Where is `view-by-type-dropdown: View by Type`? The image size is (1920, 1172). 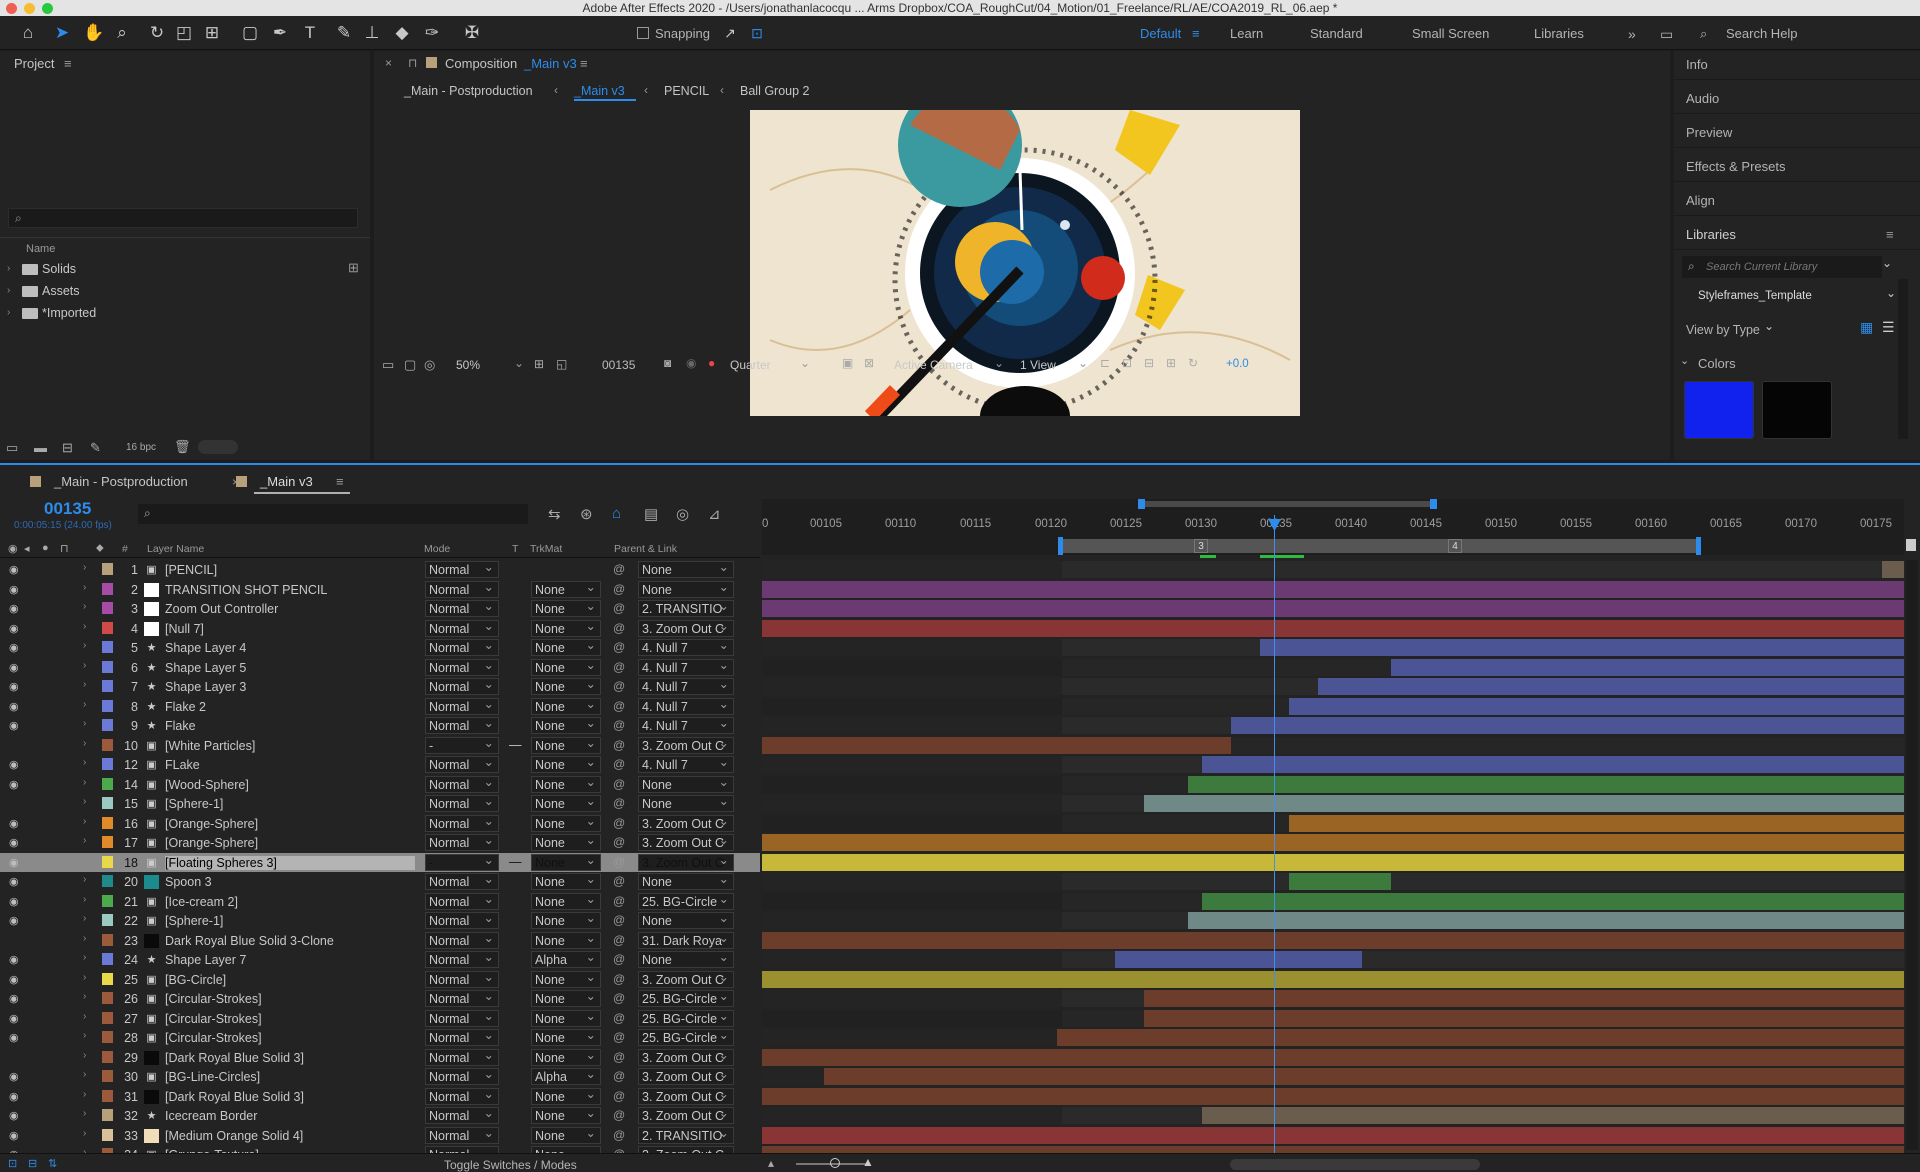 view-by-type-dropdown: View by Type is located at coordinates (1723, 330).